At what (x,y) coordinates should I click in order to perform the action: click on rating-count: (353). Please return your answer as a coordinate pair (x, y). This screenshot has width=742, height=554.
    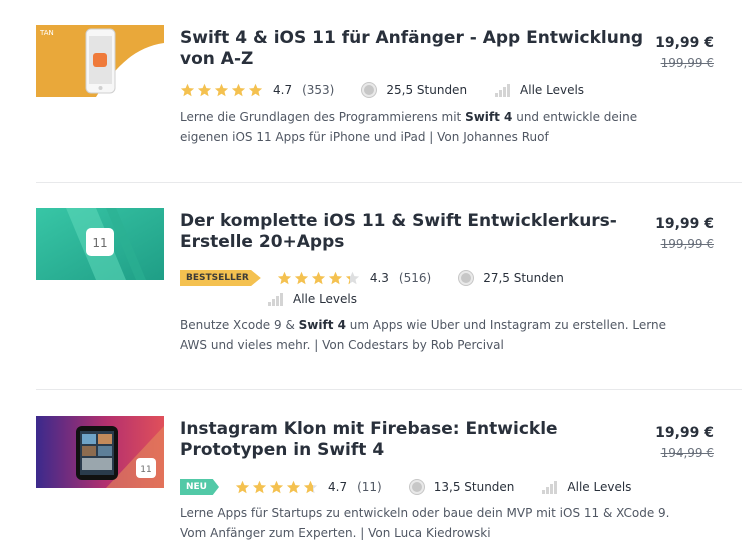
    Looking at the image, I should click on (318, 90).